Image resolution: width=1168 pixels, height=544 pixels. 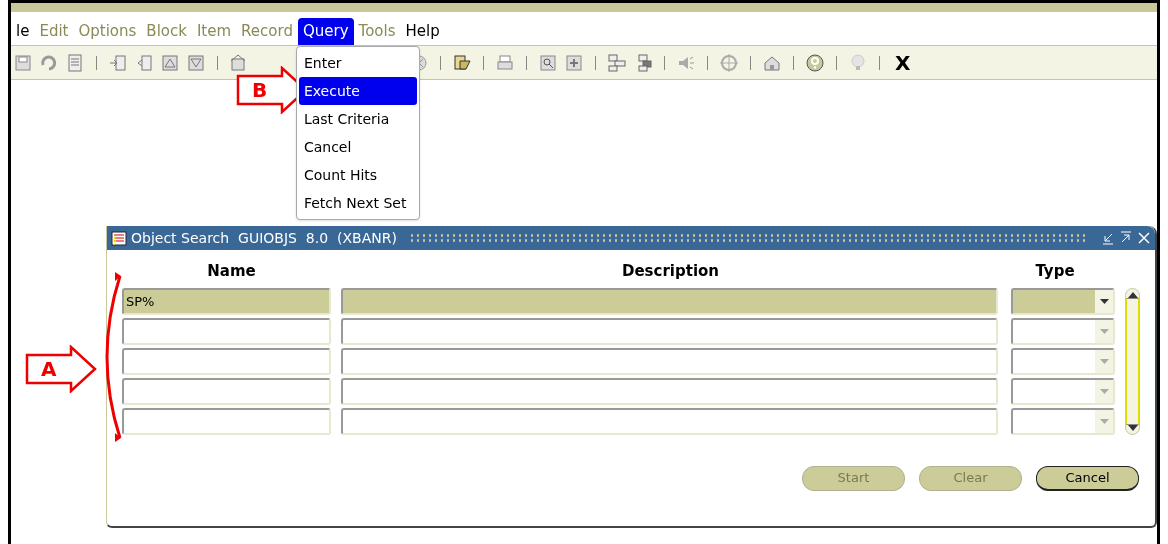 I want to click on down-icon, so click(x=196, y=62).